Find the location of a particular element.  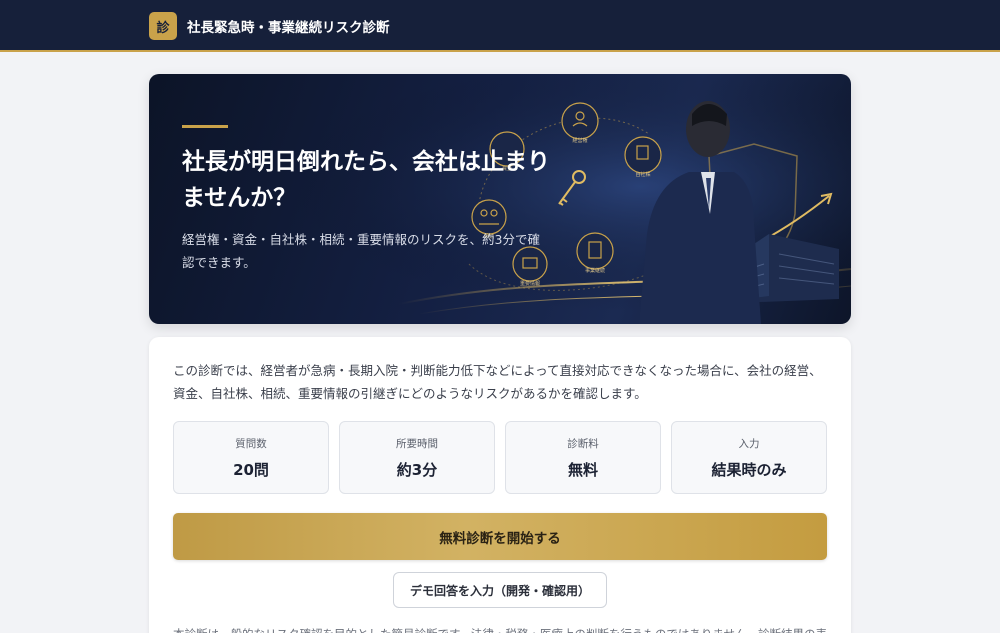

stat-input: 入力 結果時のみ is located at coordinates (749, 457).